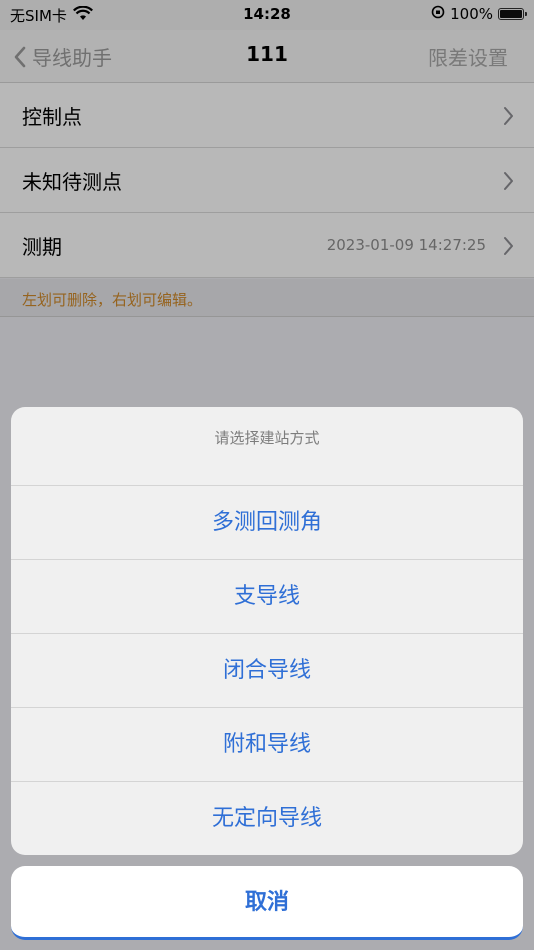  Describe the element at coordinates (267, 745) in the screenshot. I see `option-connecting-traverse: 附和导线` at that location.